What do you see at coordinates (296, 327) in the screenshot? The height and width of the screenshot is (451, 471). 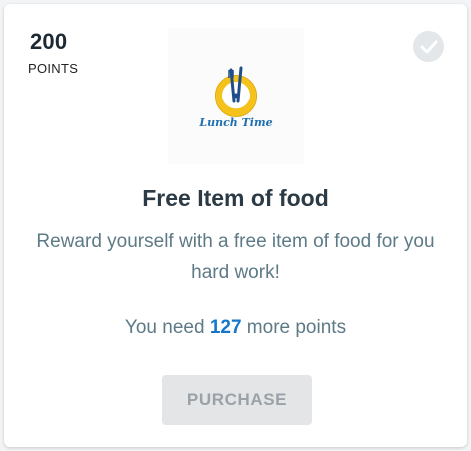 I see `points-needed-suffix: more points` at bounding box center [296, 327].